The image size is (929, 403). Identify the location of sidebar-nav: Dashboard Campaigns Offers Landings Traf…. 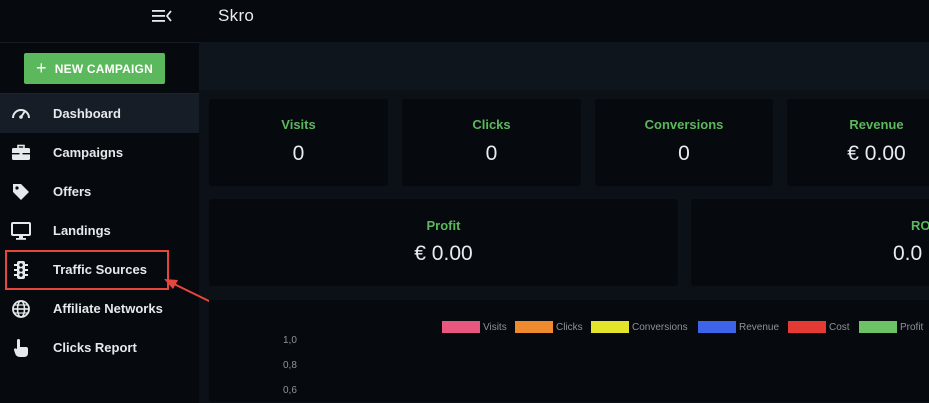
(99, 230).